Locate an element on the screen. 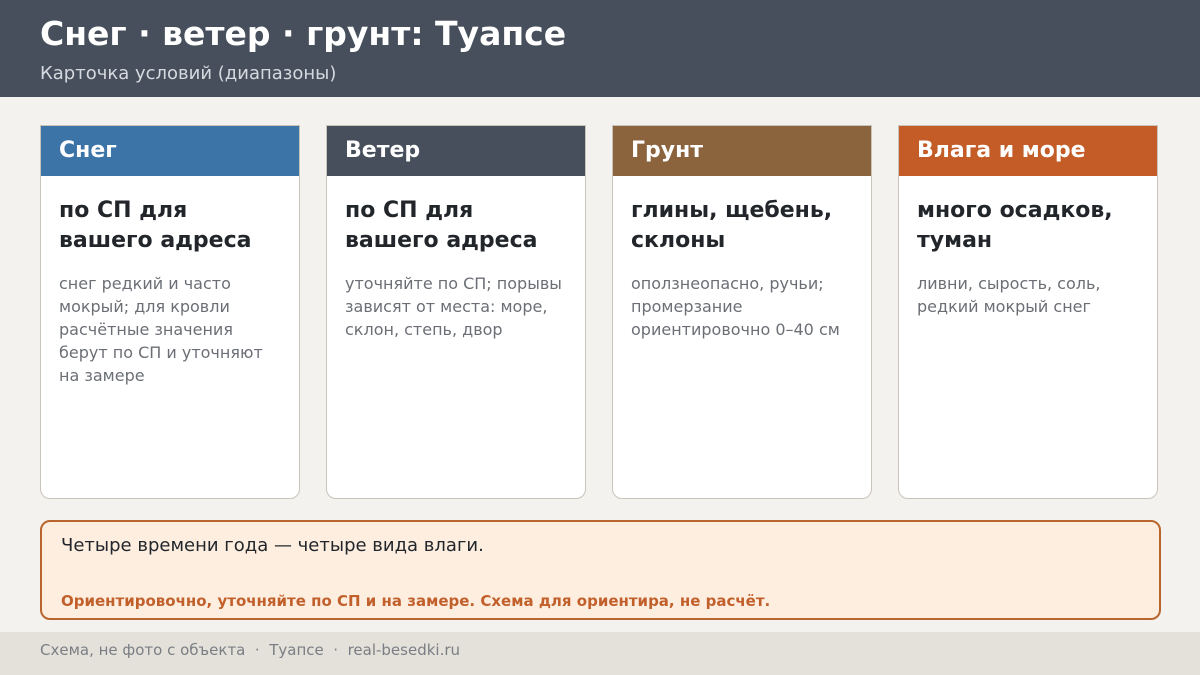  page-title: Снег · ветер · грунт: Туапсе is located at coordinates (303, 33).